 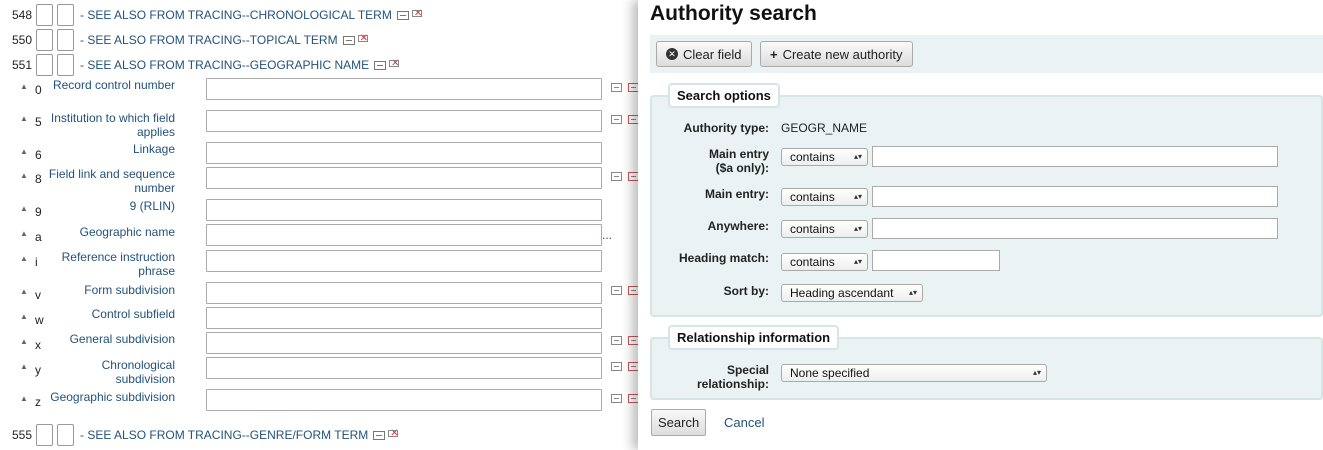 What do you see at coordinates (812, 262) in the screenshot?
I see `heading-match-operator-value: contains` at bounding box center [812, 262].